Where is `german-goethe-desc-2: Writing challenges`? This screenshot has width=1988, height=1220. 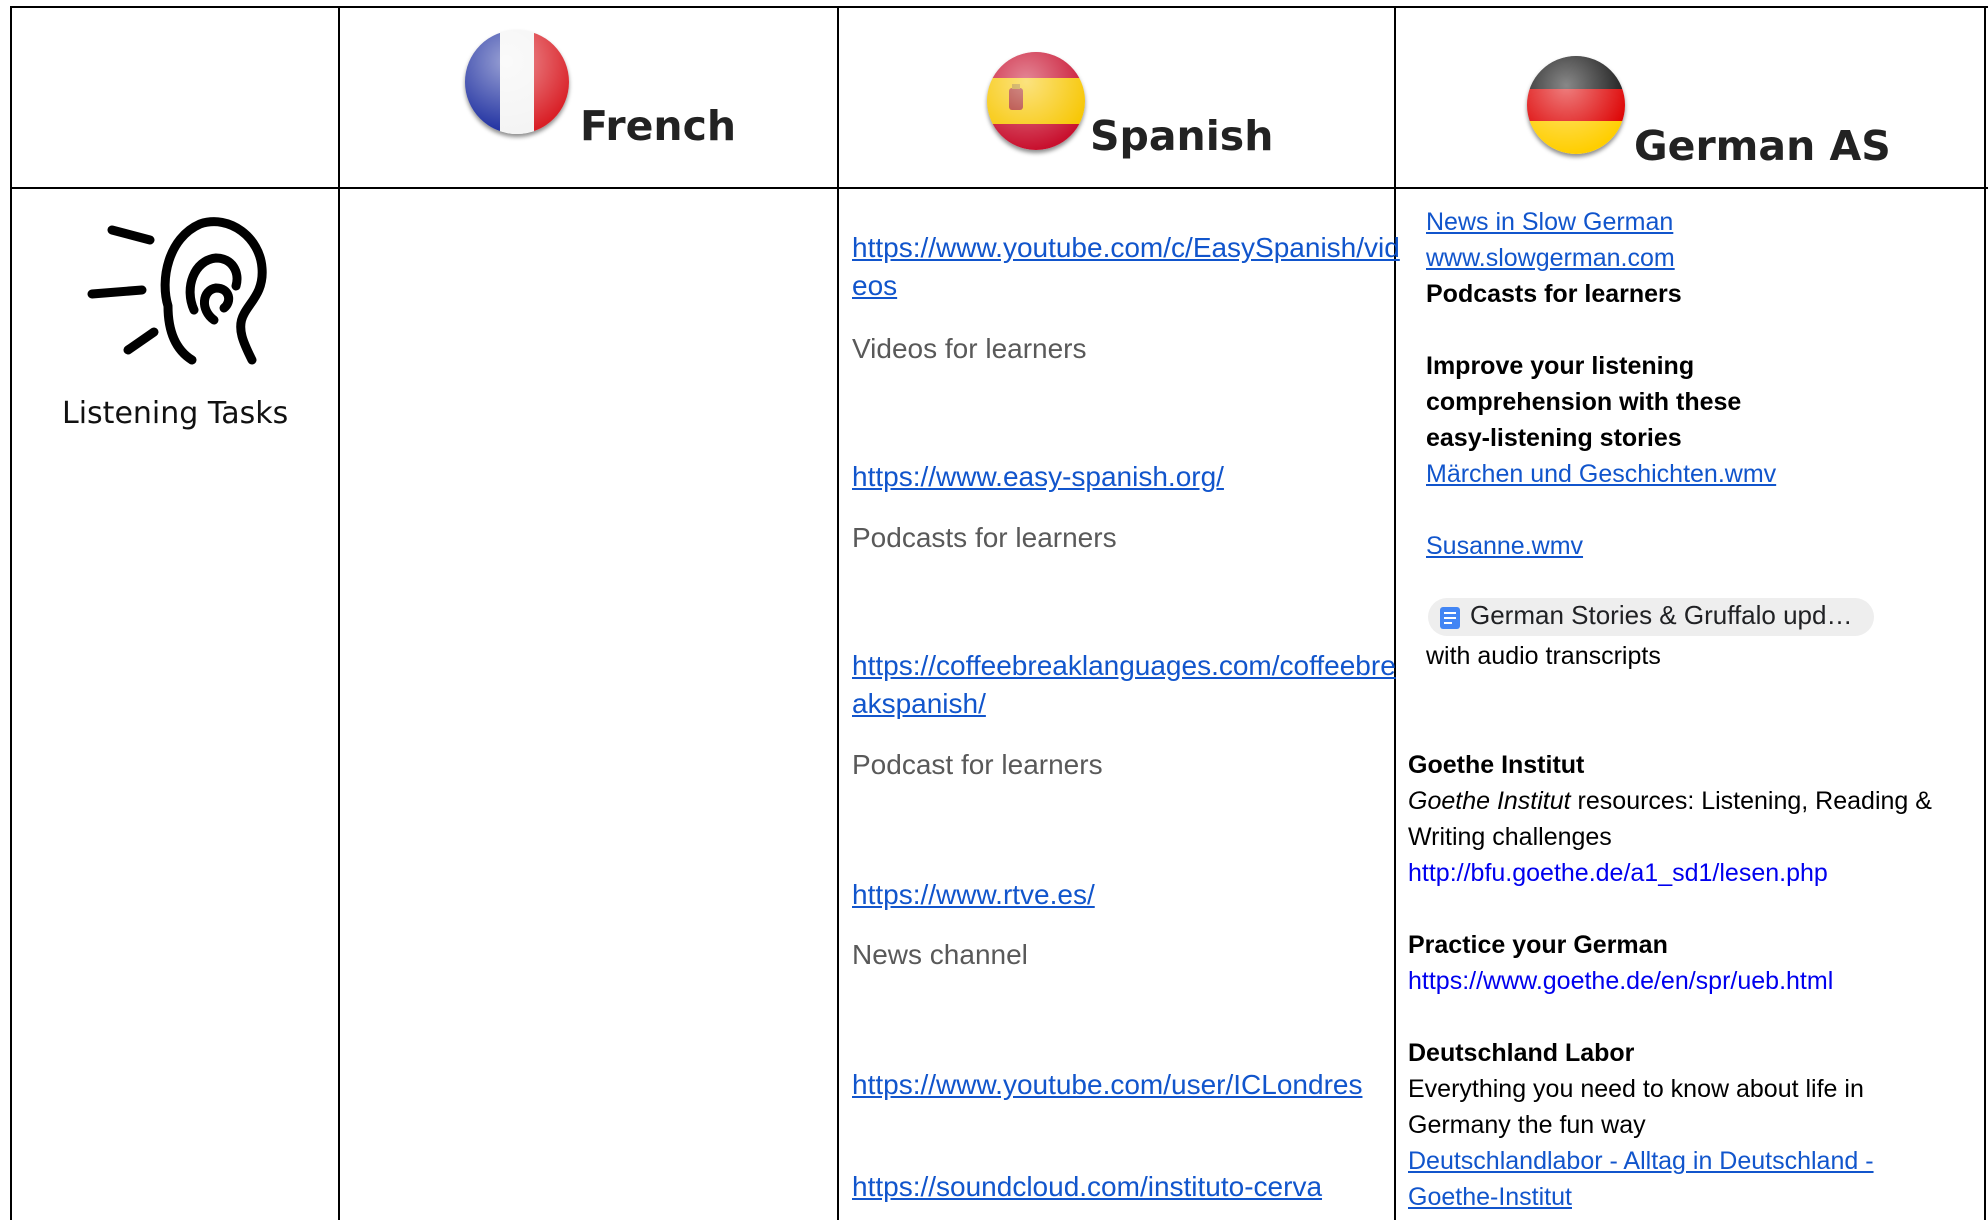
german-goethe-desc-2: Writing challenges is located at coordinates (1510, 837).